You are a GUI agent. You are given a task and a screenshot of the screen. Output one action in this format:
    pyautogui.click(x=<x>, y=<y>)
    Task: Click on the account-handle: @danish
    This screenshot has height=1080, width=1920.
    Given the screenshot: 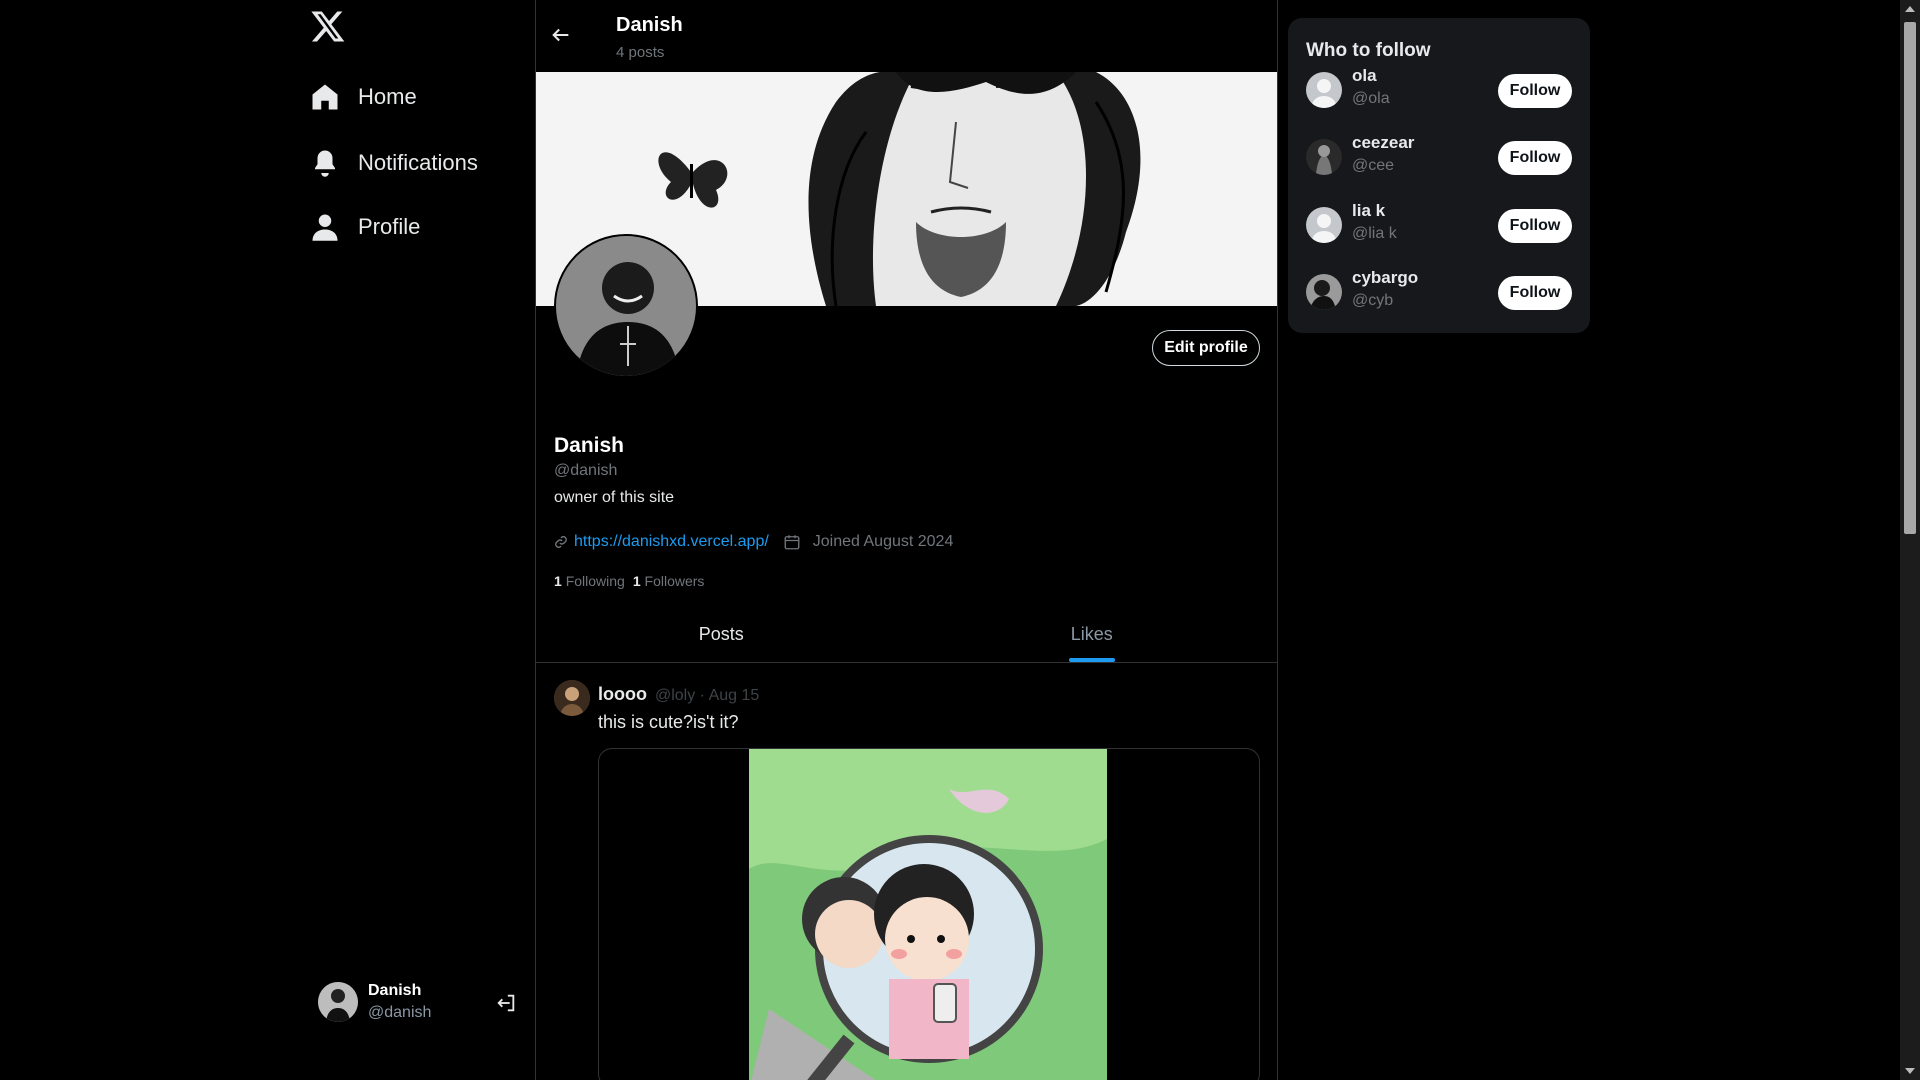 What is the action you would take?
    pyautogui.click(x=400, y=1012)
    